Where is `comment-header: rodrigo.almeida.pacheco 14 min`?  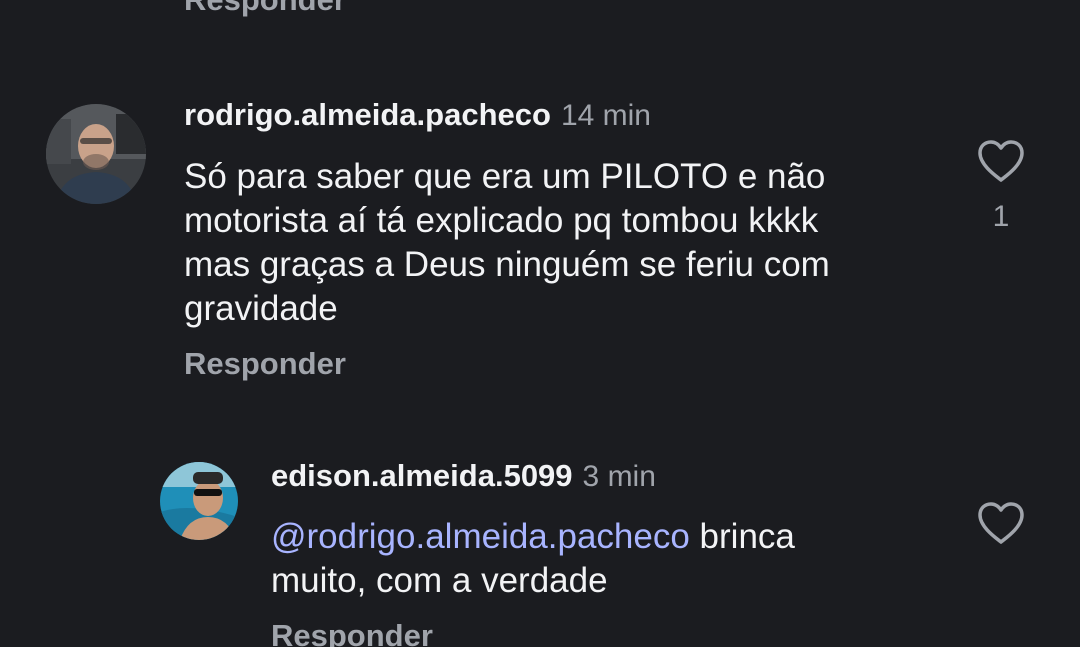 comment-header: rodrigo.almeida.pacheco 14 min is located at coordinates (417, 115).